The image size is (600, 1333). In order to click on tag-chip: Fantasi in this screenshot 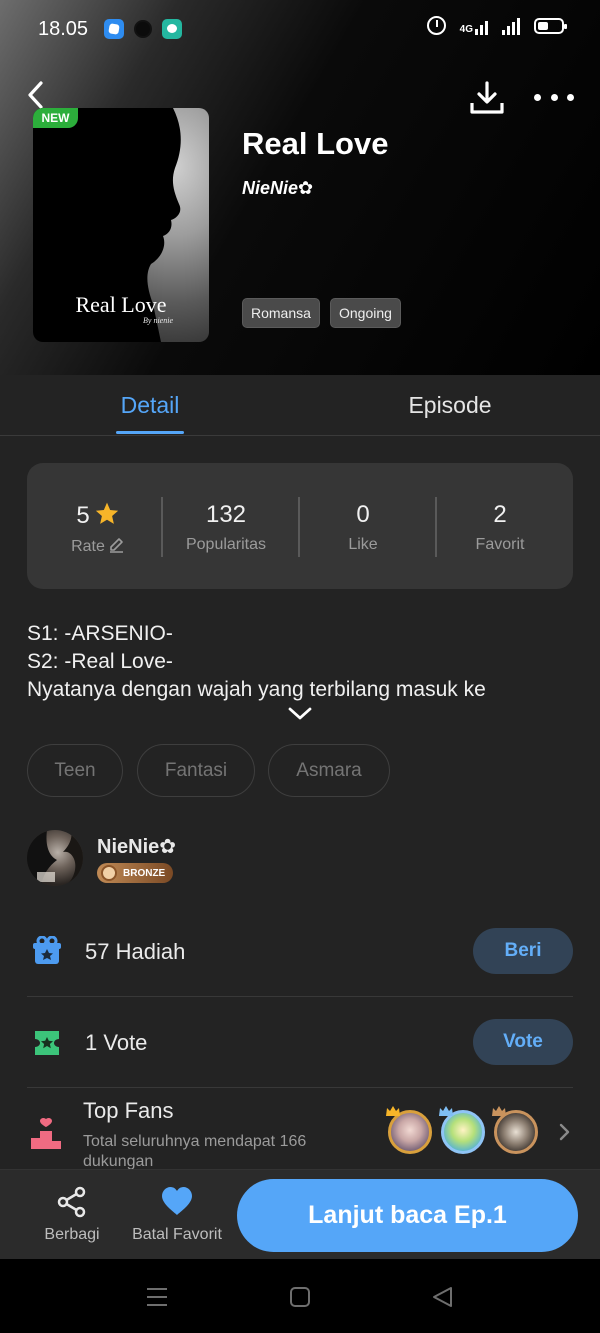, I will do `click(196, 770)`.